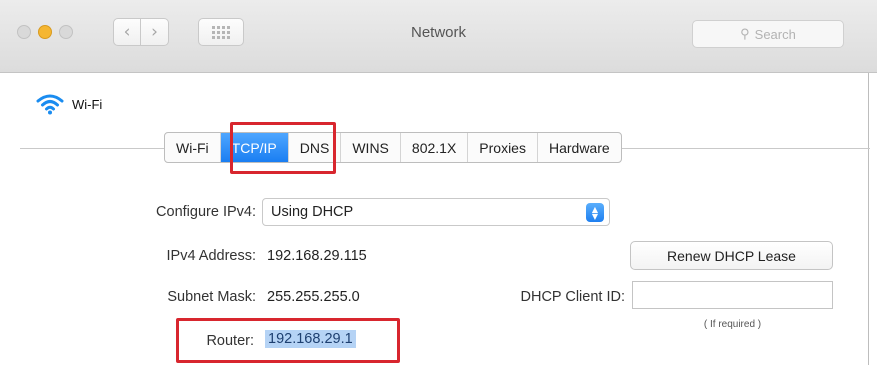  What do you see at coordinates (595, 212) in the screenshot?
I see `chevron-up-down-icon: ▲ ▼` at bounding box center [595, 212].